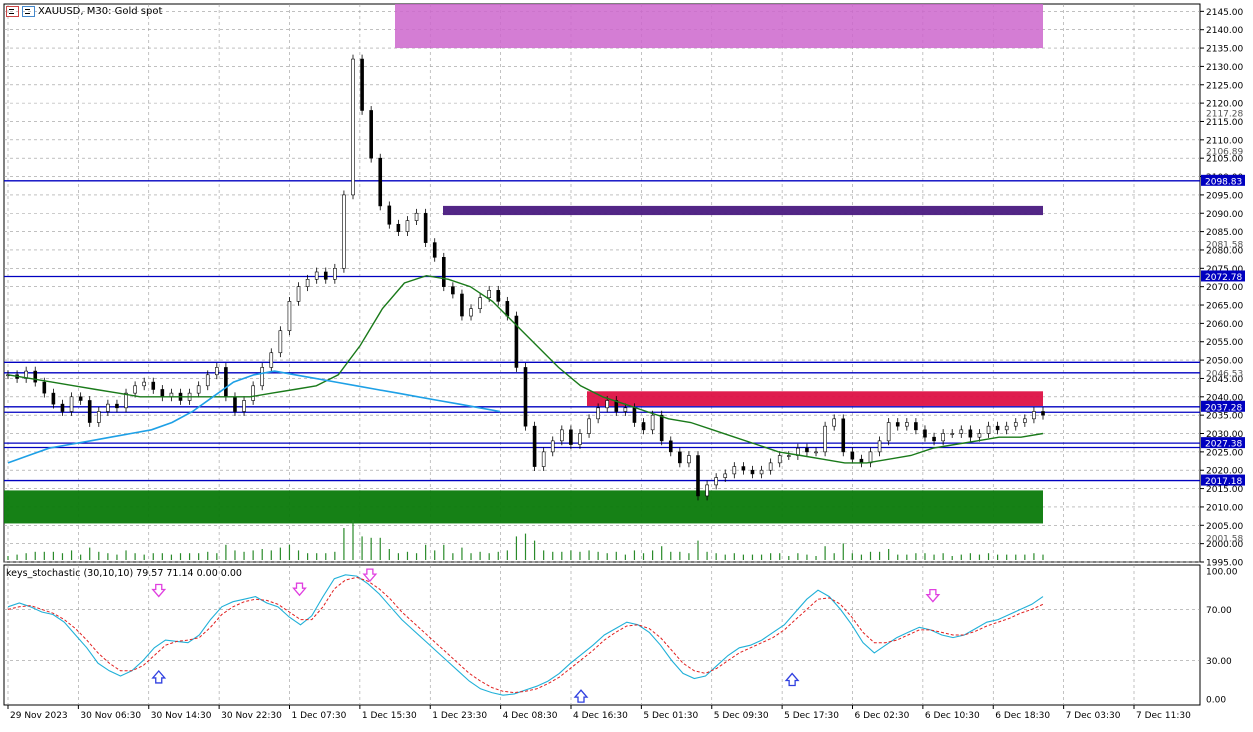 The width and height of the screenshot is (1253, 732). I want to click on time-tick-label: 6 Dec 18:30, so click(1022, 716).